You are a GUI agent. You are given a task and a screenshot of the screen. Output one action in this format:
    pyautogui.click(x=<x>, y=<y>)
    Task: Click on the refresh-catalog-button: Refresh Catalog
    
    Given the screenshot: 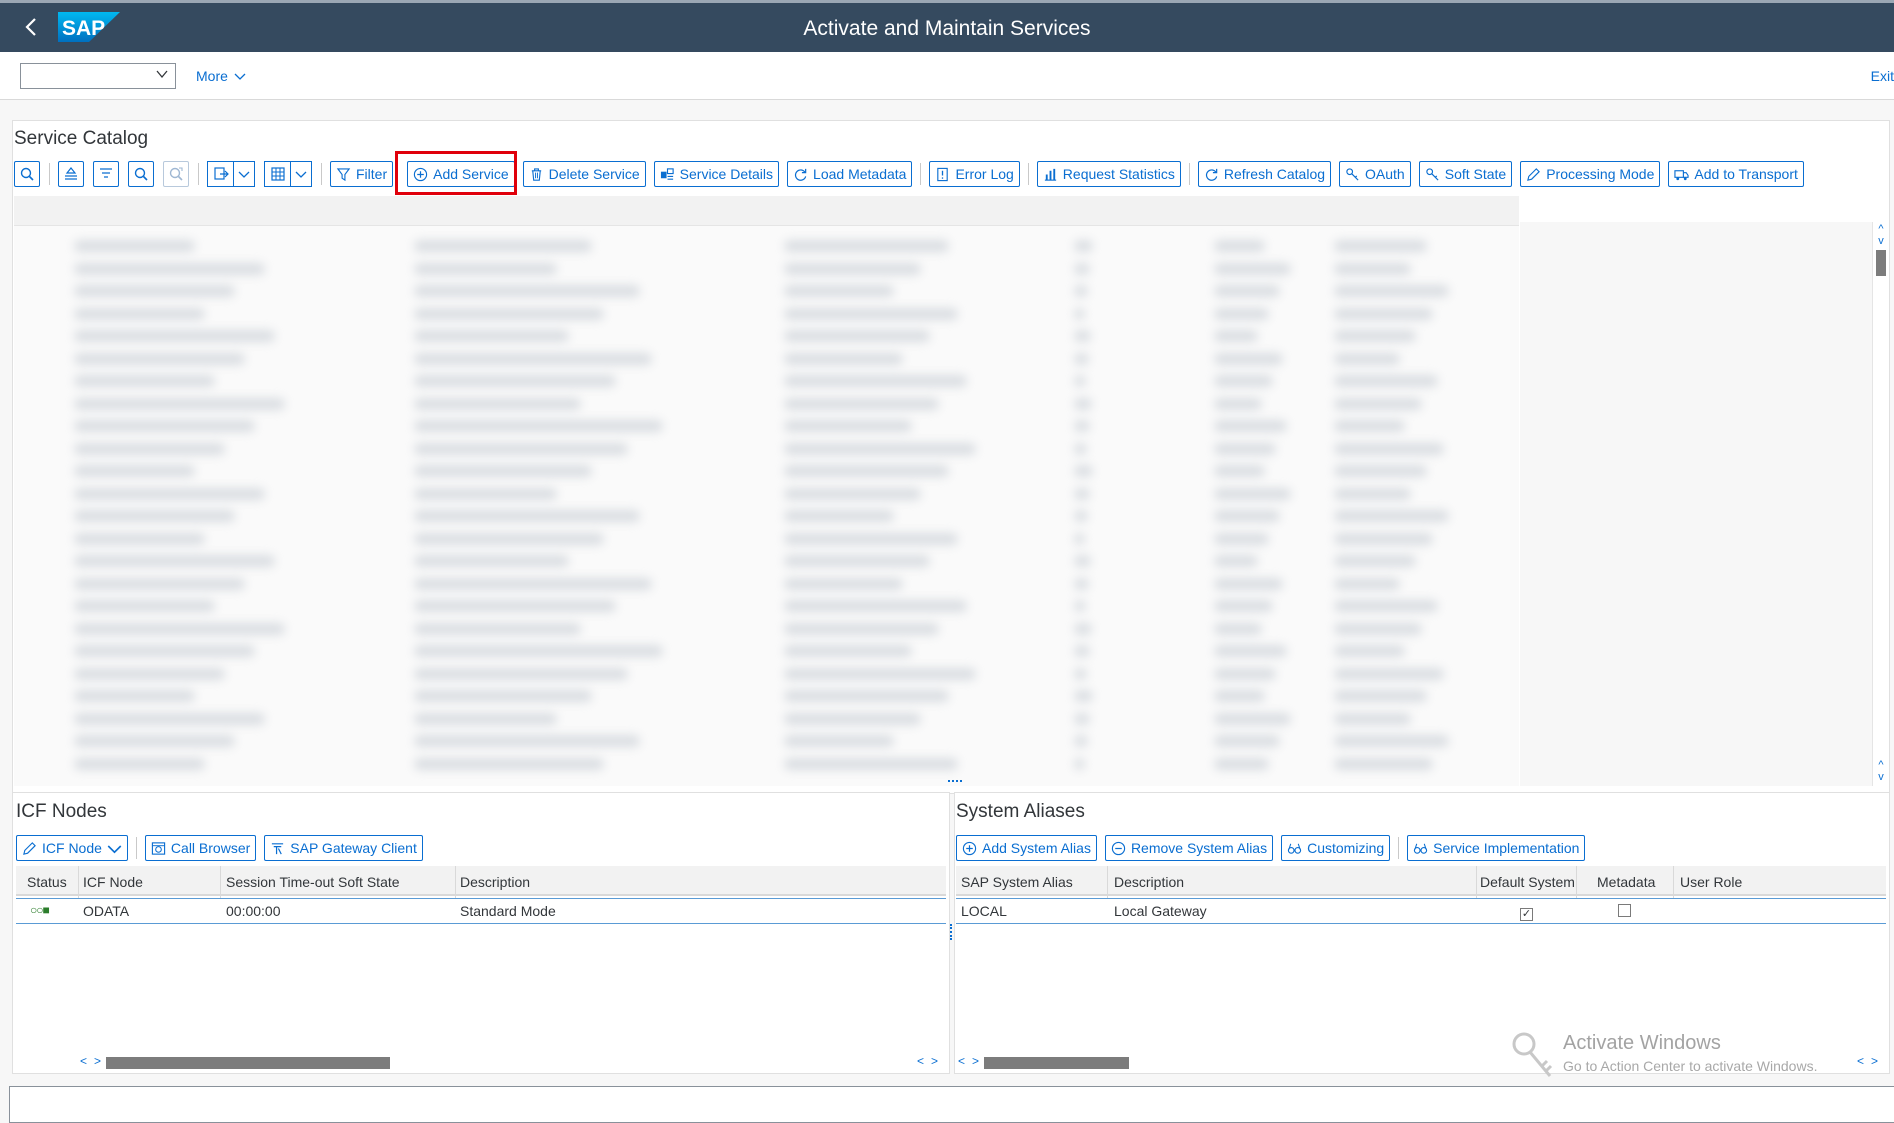 What is the action you would take?
    pyautogui.click(x=1264, y=174)
    